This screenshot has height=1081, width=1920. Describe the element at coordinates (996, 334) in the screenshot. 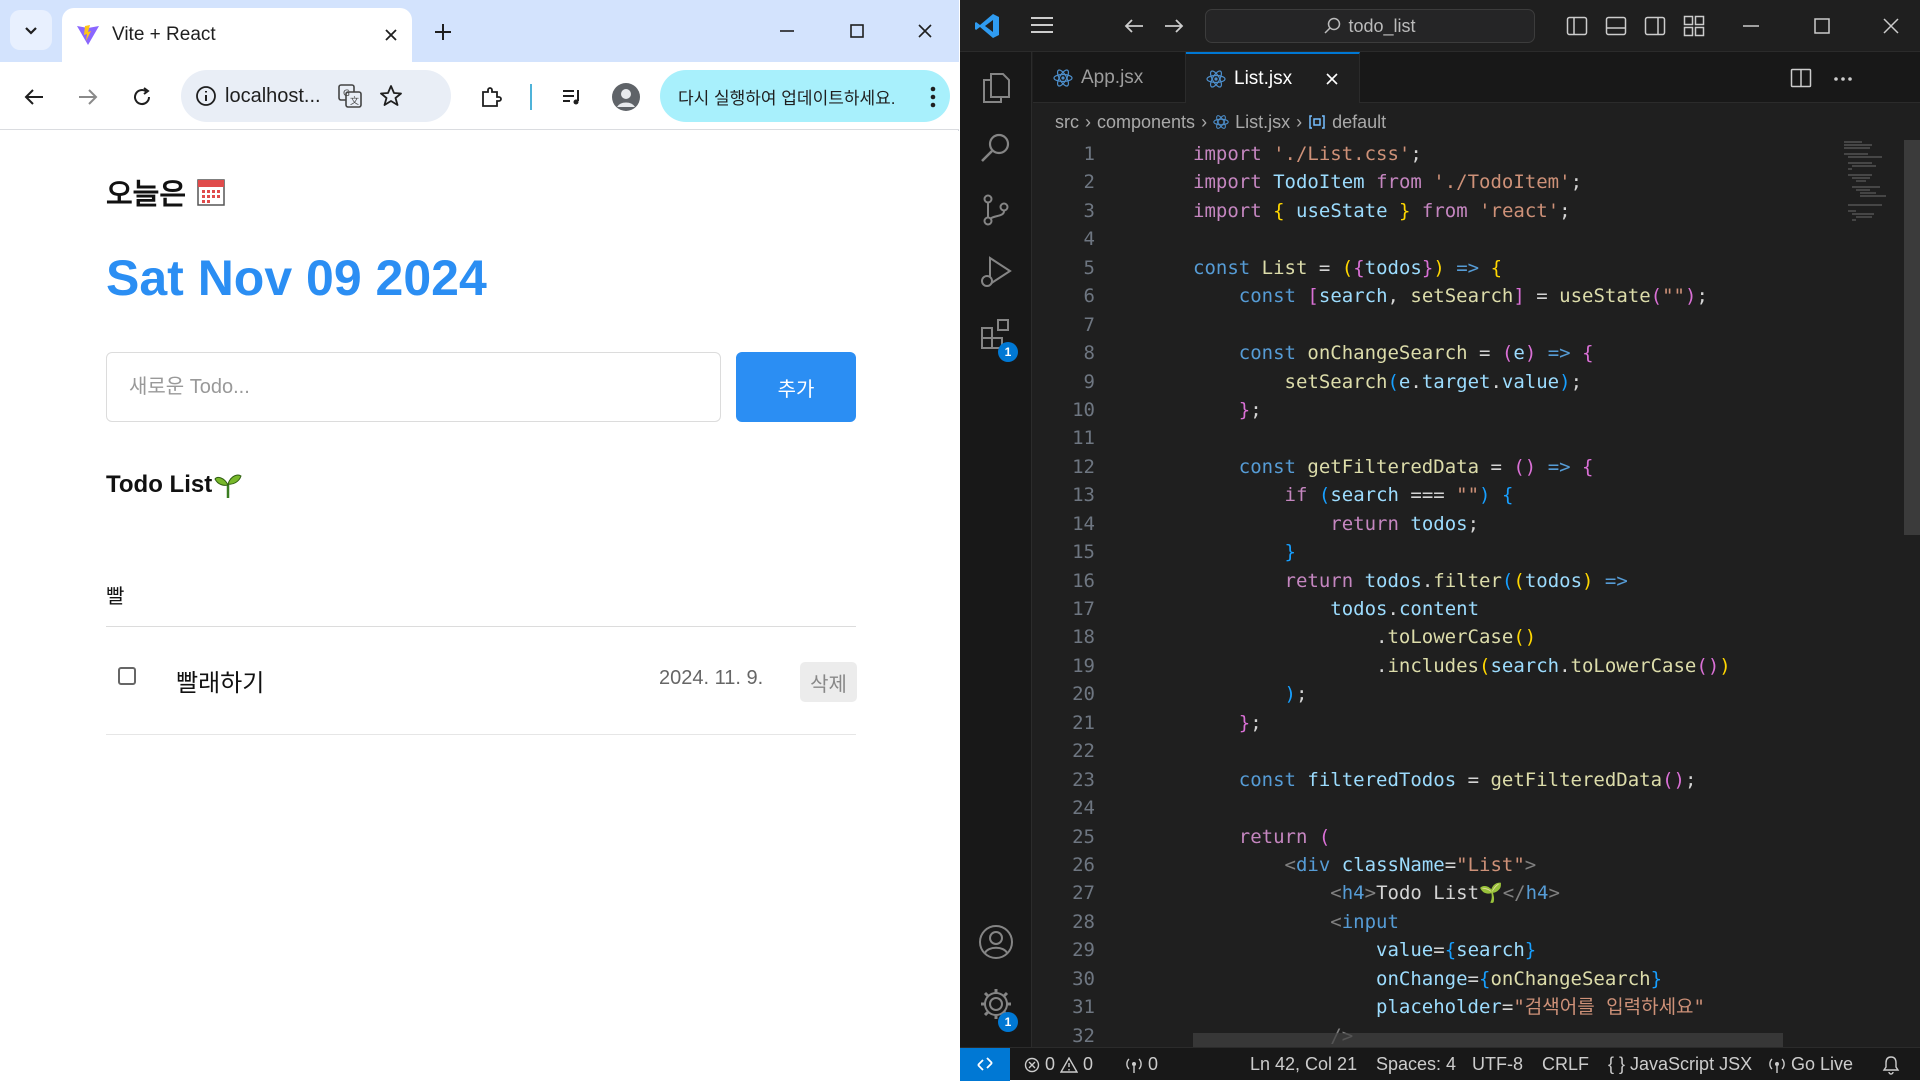

I see `extensions-view-button: 1` at that location.